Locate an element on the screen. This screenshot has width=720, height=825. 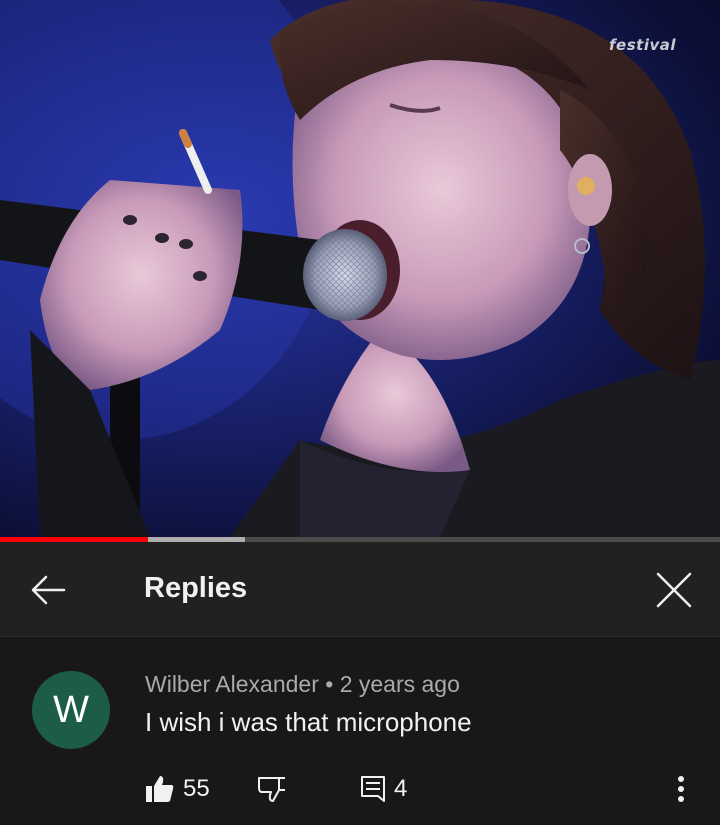
thumbs-up-icon is located at coordinates (160, 789).